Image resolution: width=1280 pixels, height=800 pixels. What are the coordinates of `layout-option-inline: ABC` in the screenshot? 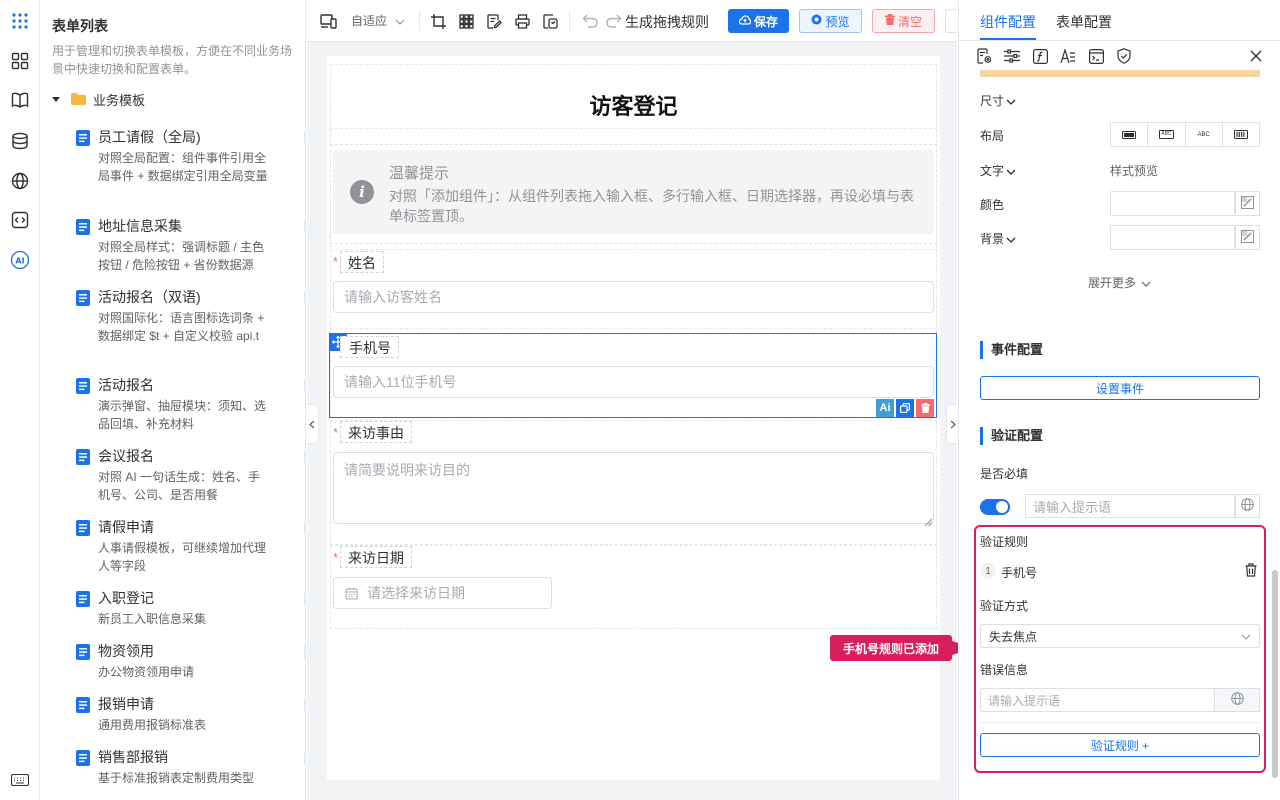 It's located at (1167, 134).